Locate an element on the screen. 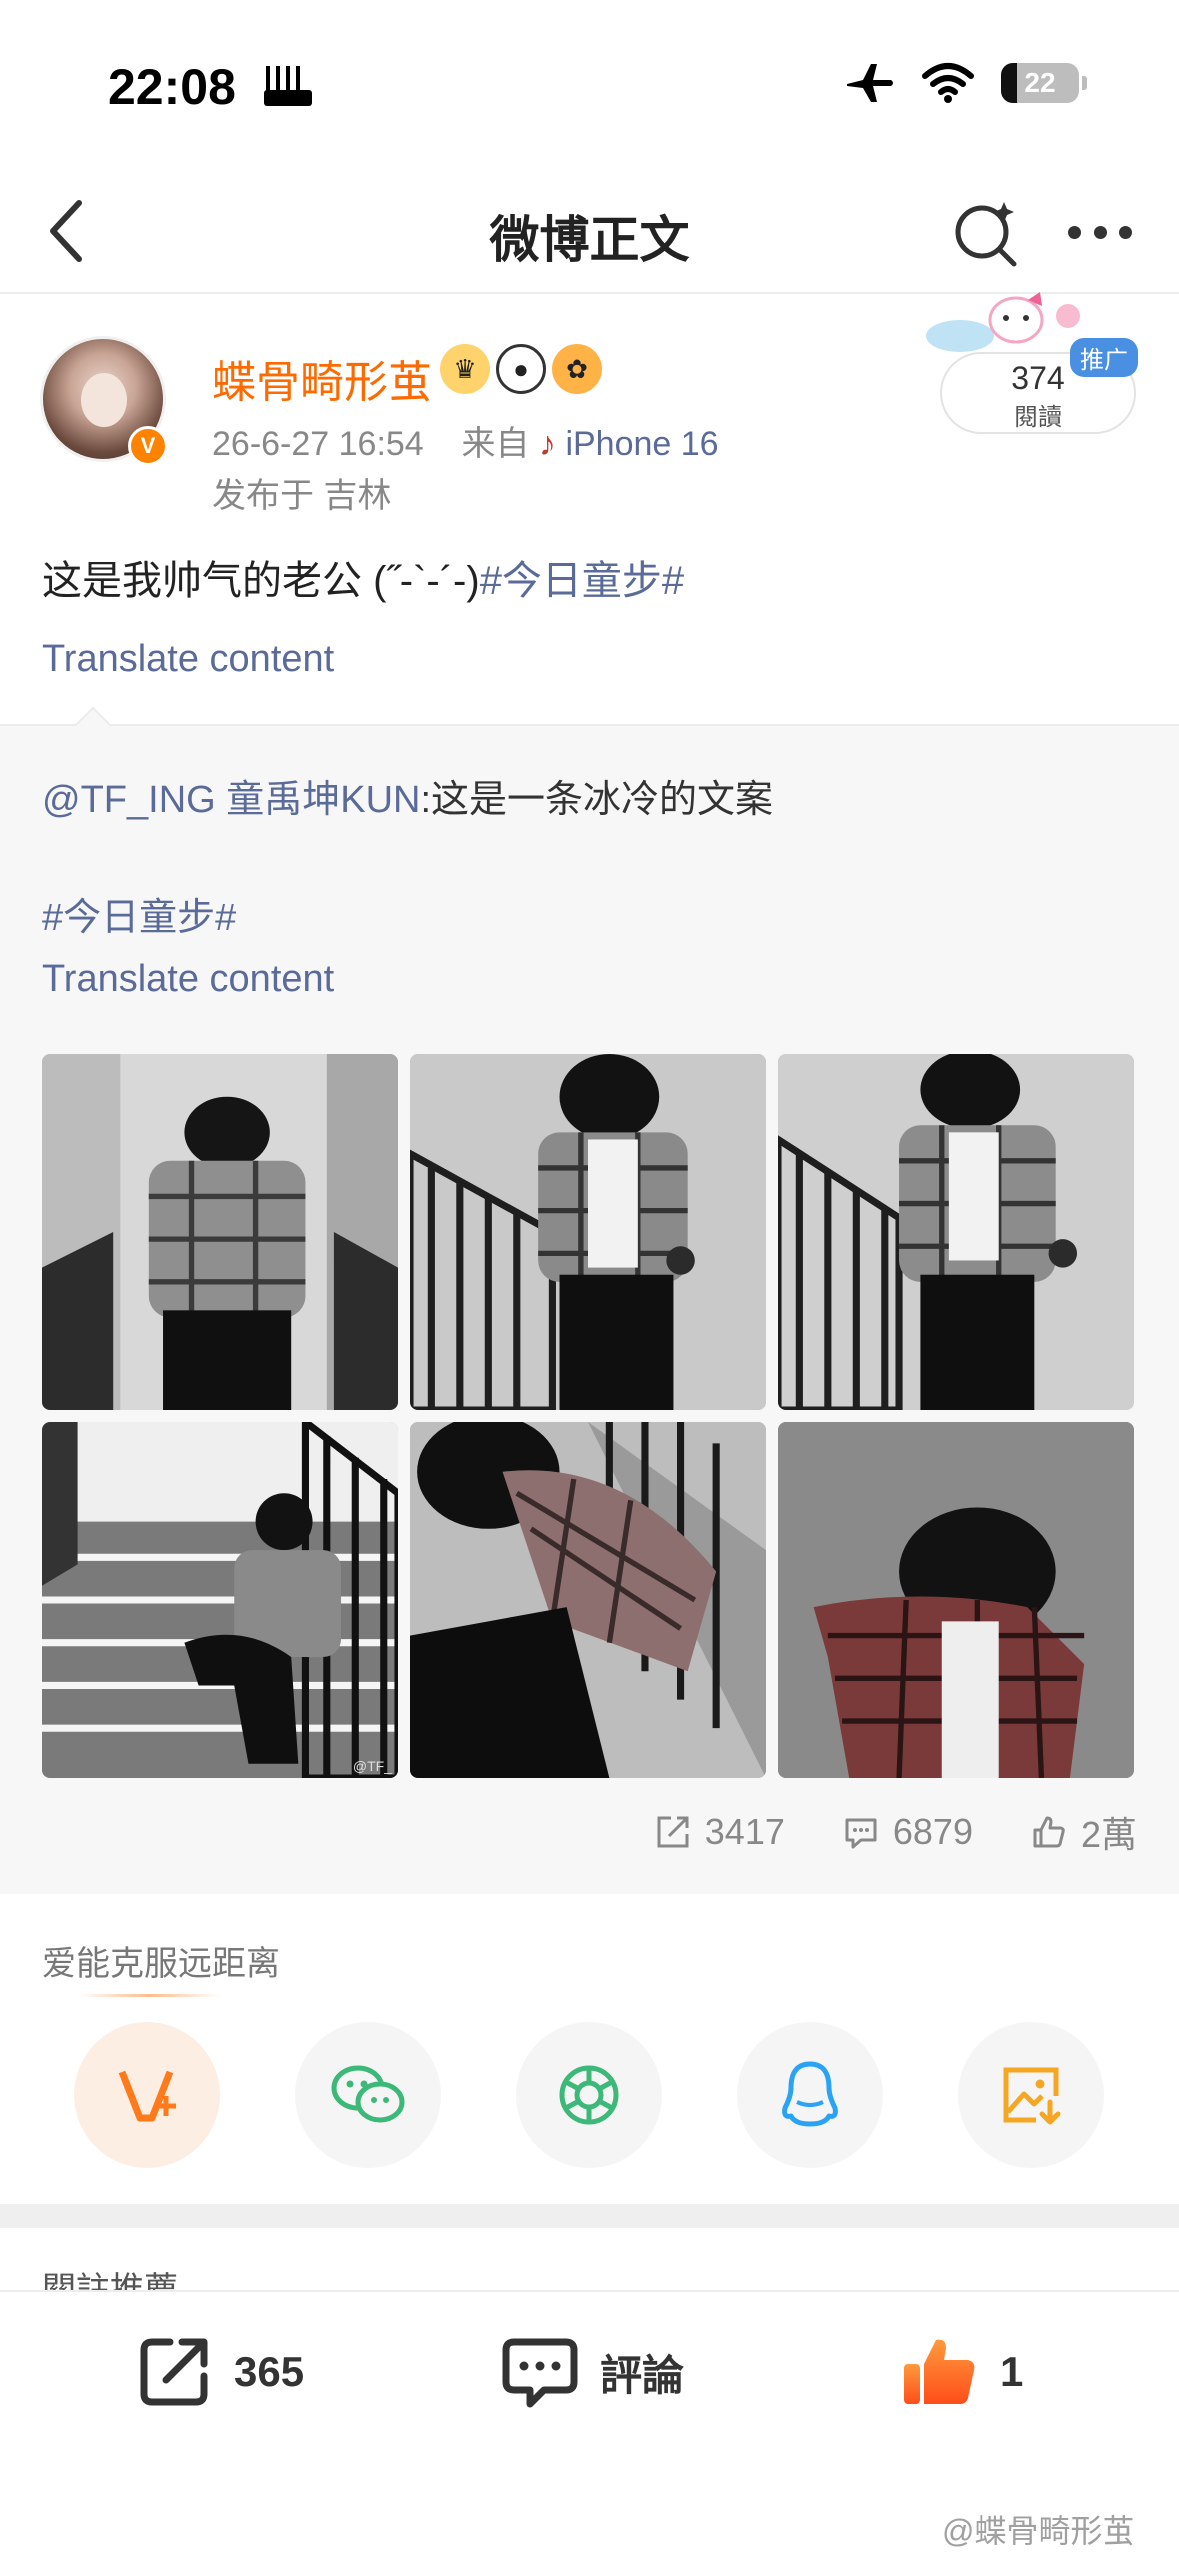 Image resolution: width=1179 pixels, height=2556 pixels. more-button is located at coordinates (1100, 232).